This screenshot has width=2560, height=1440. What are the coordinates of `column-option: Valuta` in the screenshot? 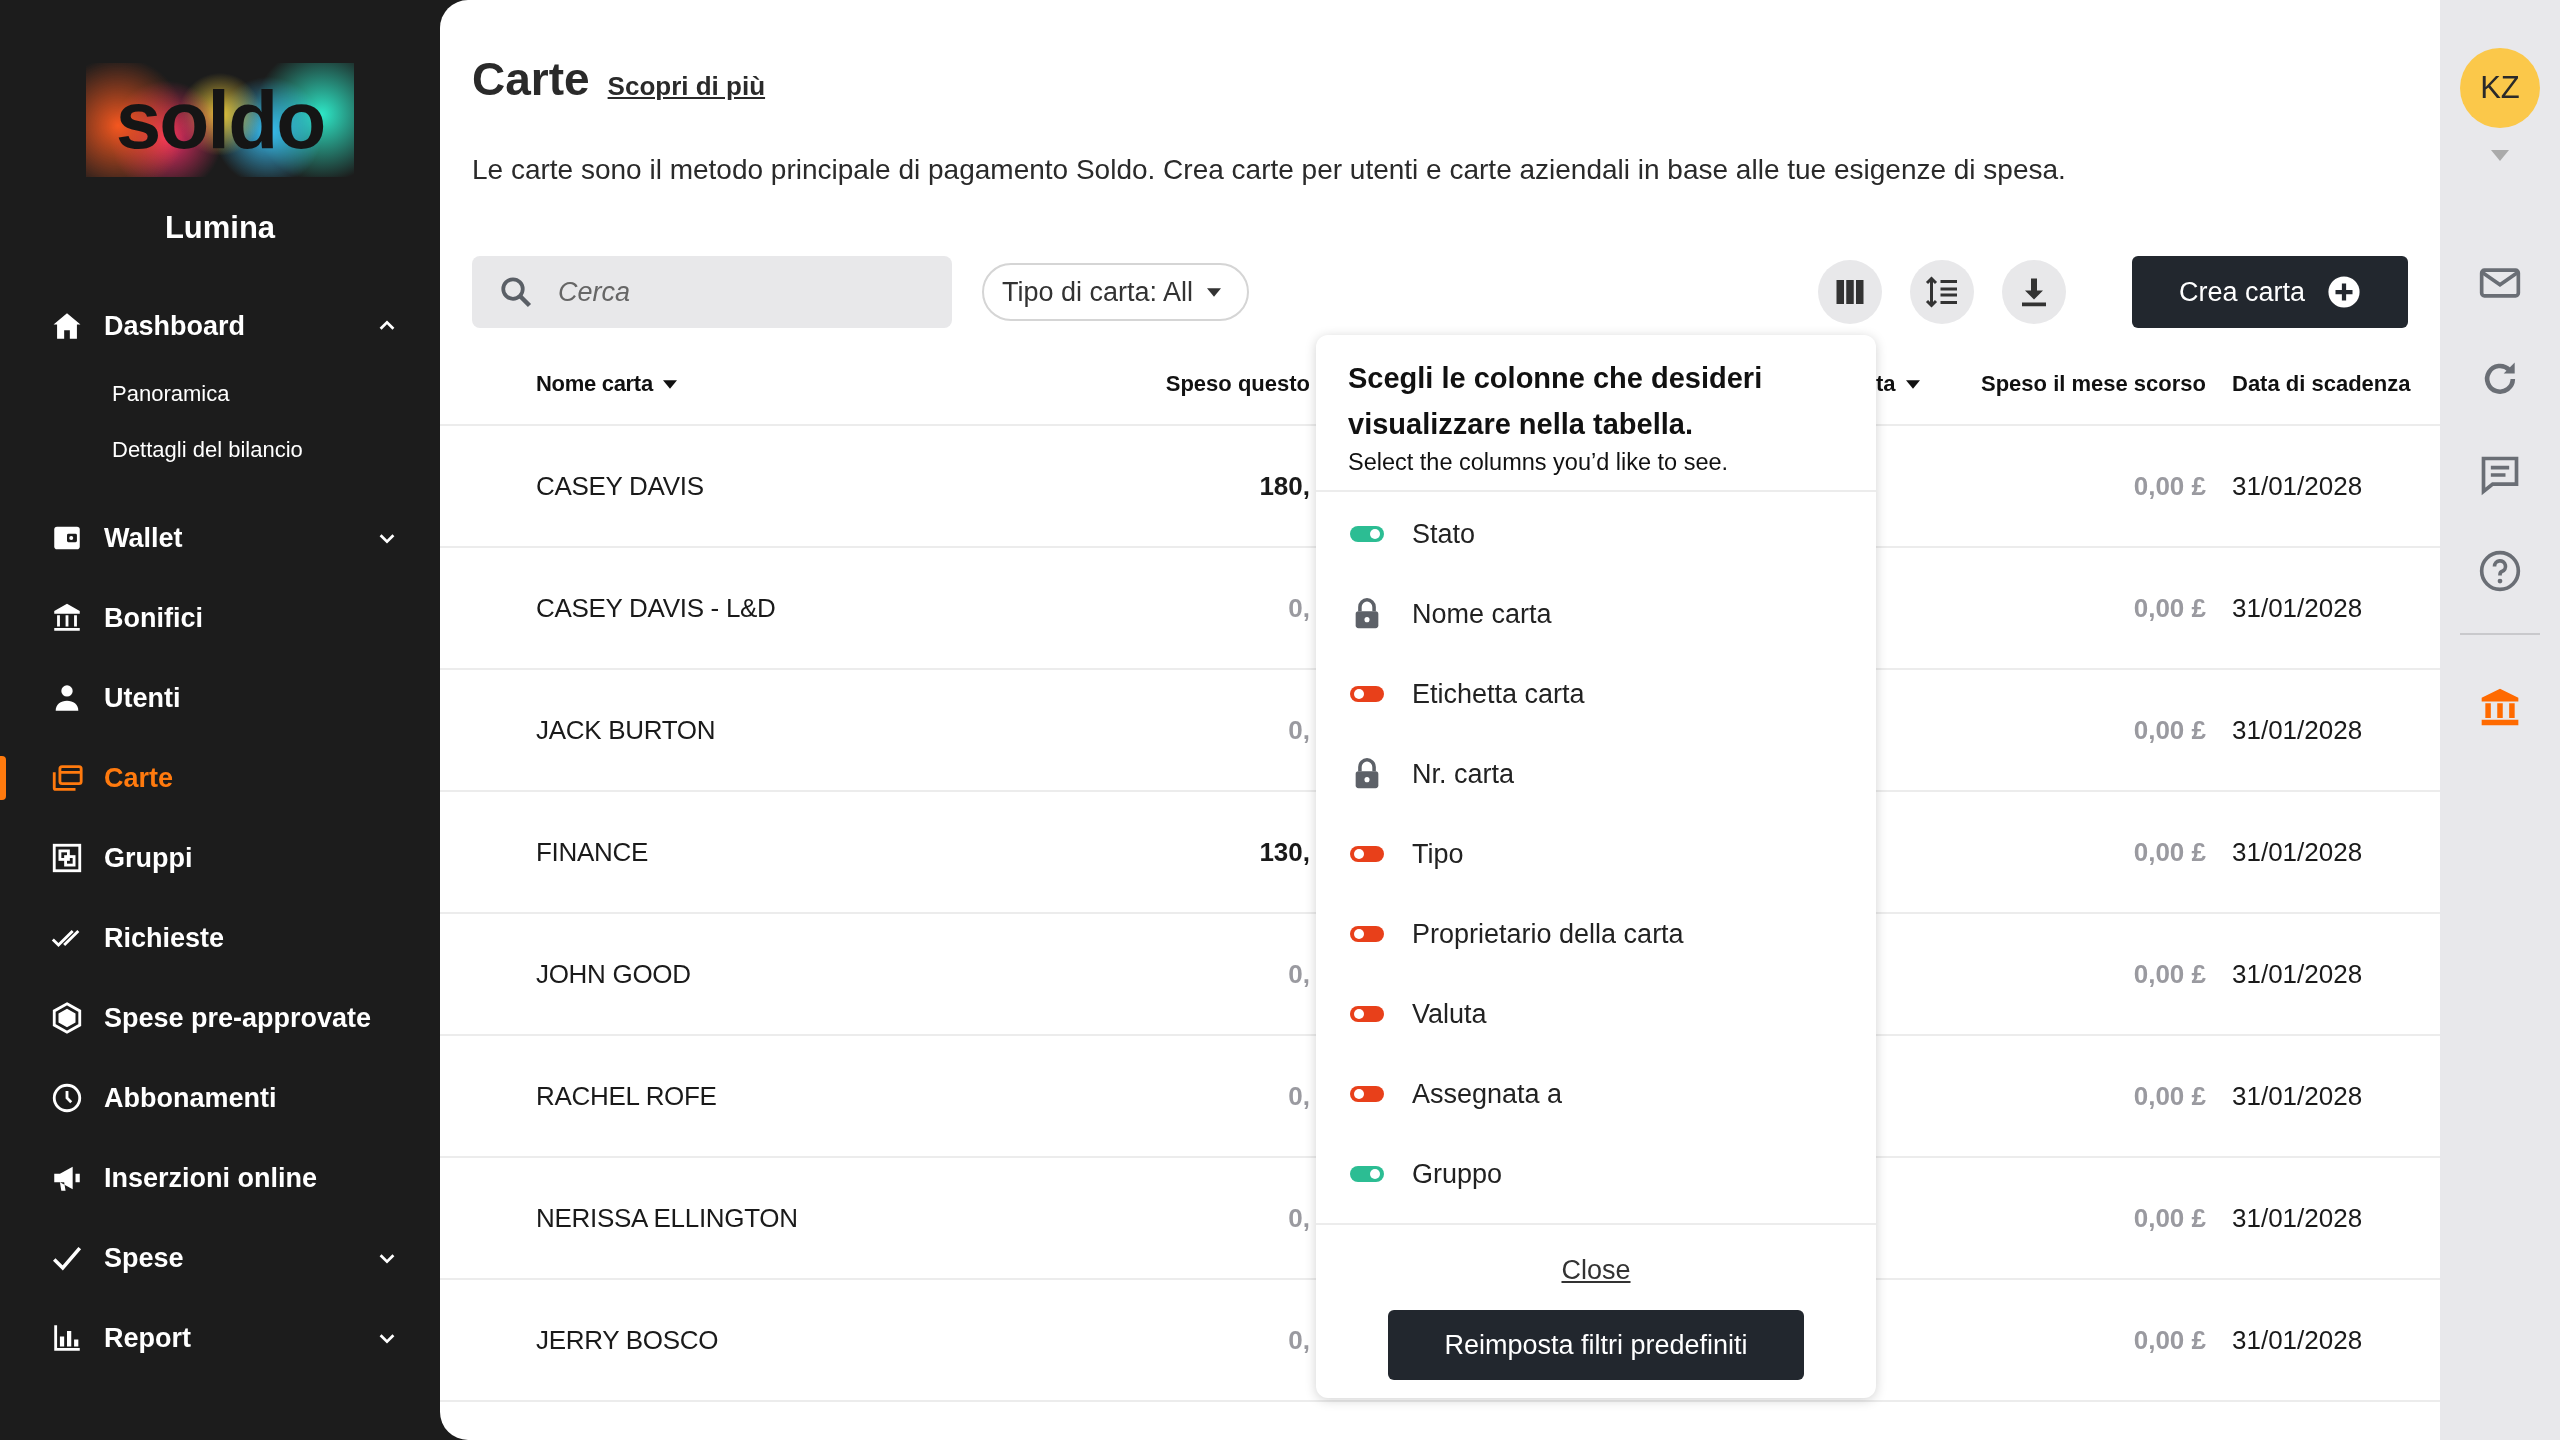 It's located at (1449, 1014).